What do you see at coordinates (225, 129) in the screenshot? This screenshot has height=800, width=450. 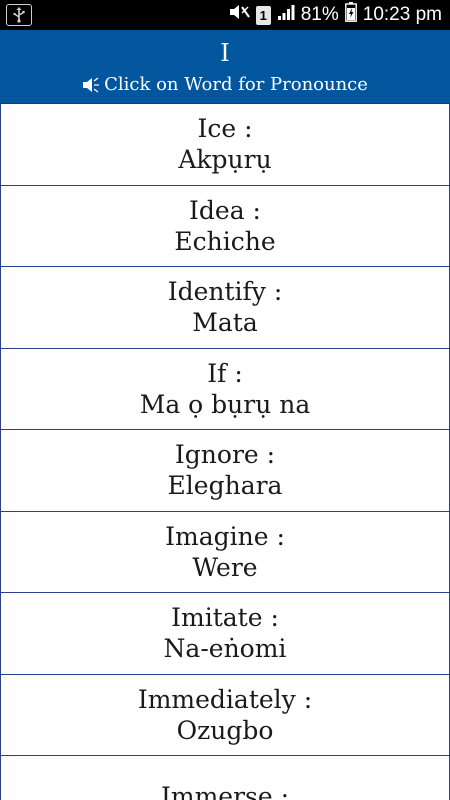 I see `english-word: Ice :` at bounding box center [225, 129].